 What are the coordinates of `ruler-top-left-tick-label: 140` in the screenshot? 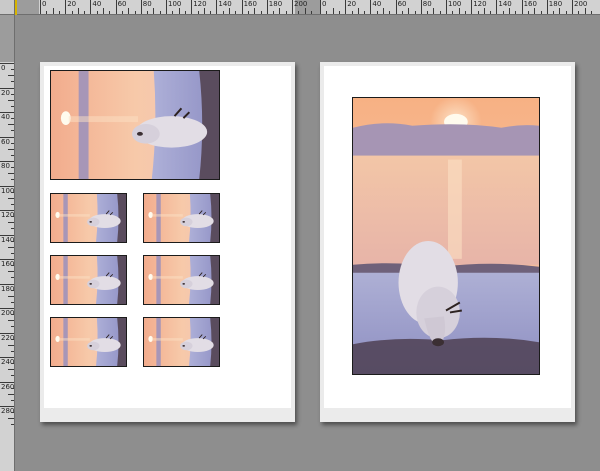 It's located at (225, 4).